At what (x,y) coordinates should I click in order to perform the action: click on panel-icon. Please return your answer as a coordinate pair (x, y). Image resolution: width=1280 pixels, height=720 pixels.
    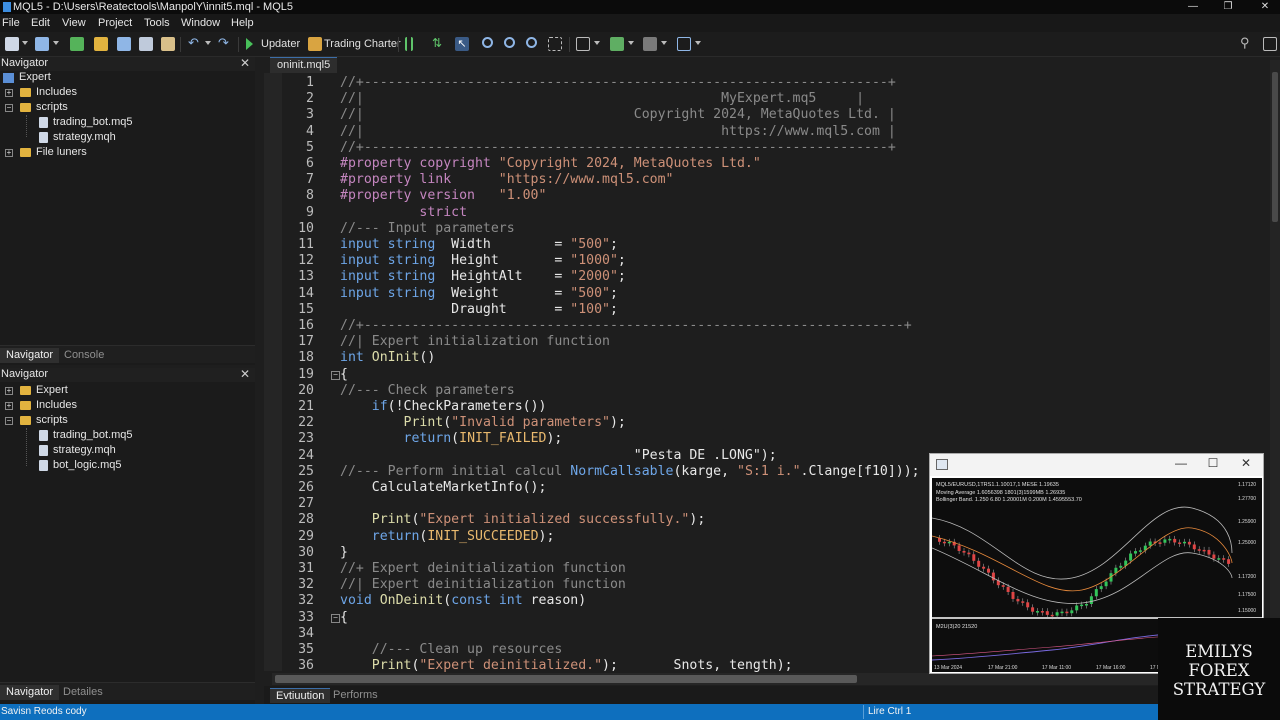
    Looking at the image, I should click on (684, 44).